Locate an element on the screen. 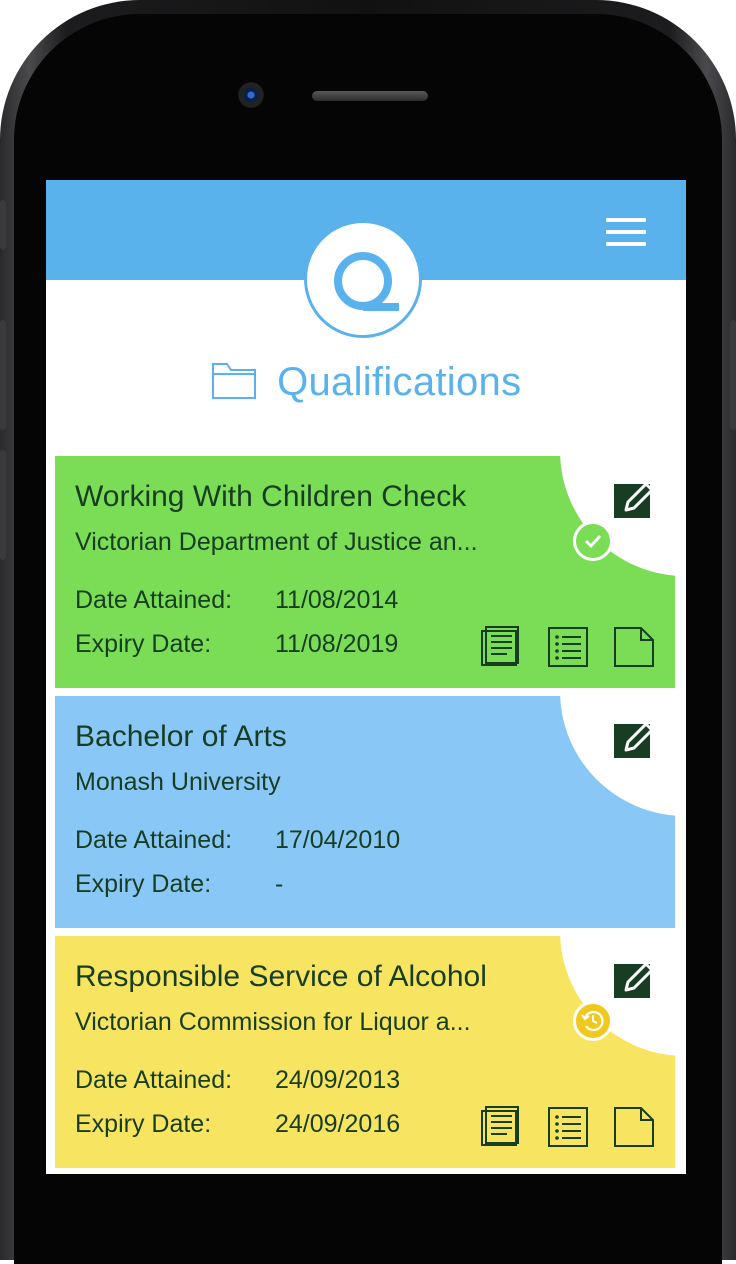 Image resolution: width=736 pixels, height=1264 pixels. qualification-title: Bachelor of Arts is located at coordinates (181, 736).